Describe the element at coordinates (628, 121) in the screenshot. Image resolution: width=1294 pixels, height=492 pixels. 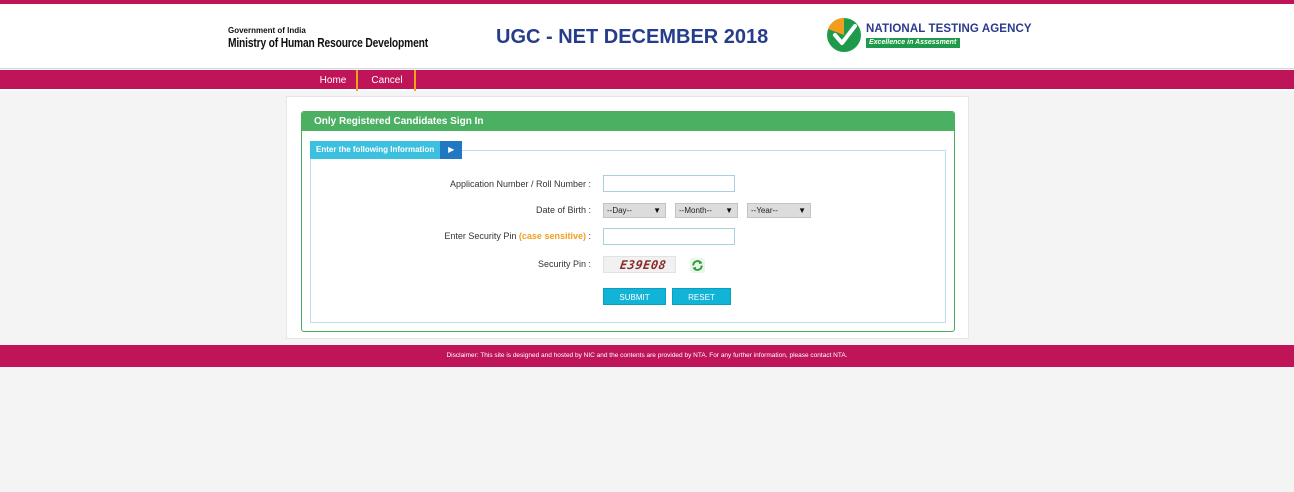
I see `panel-title: Only Registered Candidates Sign In` at that location.